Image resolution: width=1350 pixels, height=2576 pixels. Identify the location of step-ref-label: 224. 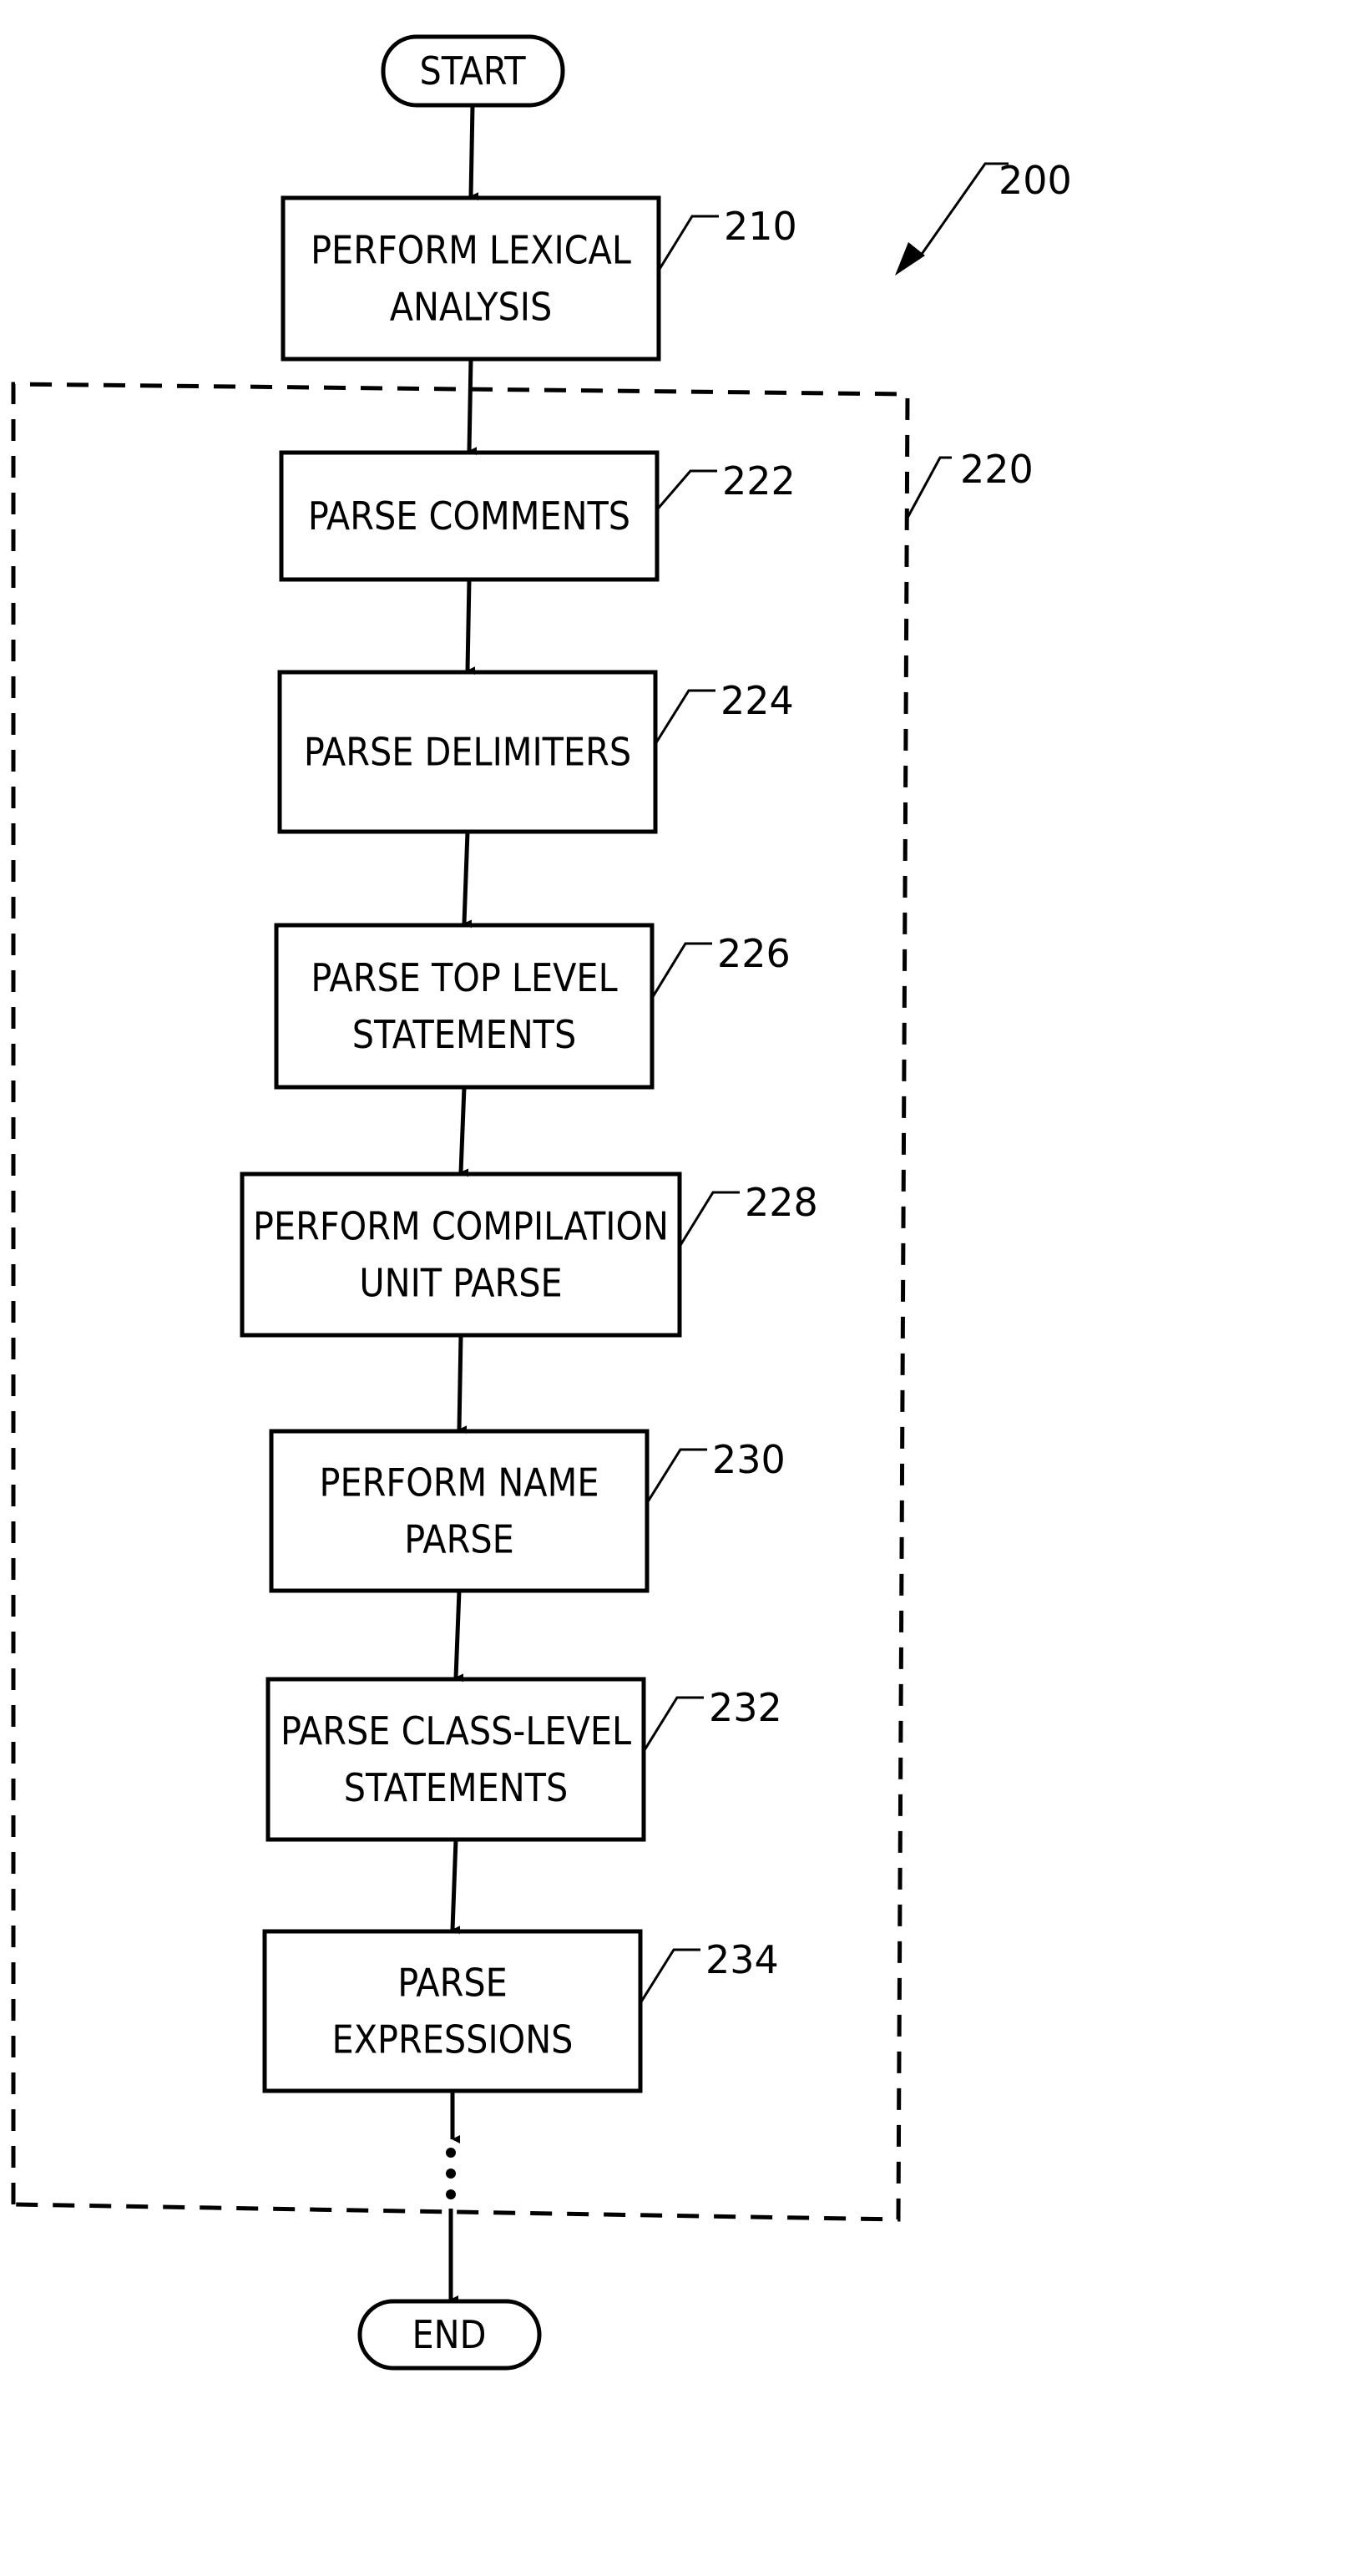
(757, 700).